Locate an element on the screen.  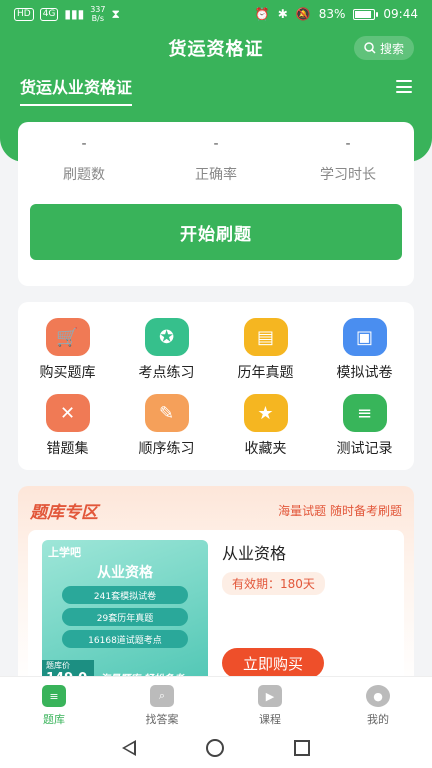
battery-icon is located at coordinates (366, 14).